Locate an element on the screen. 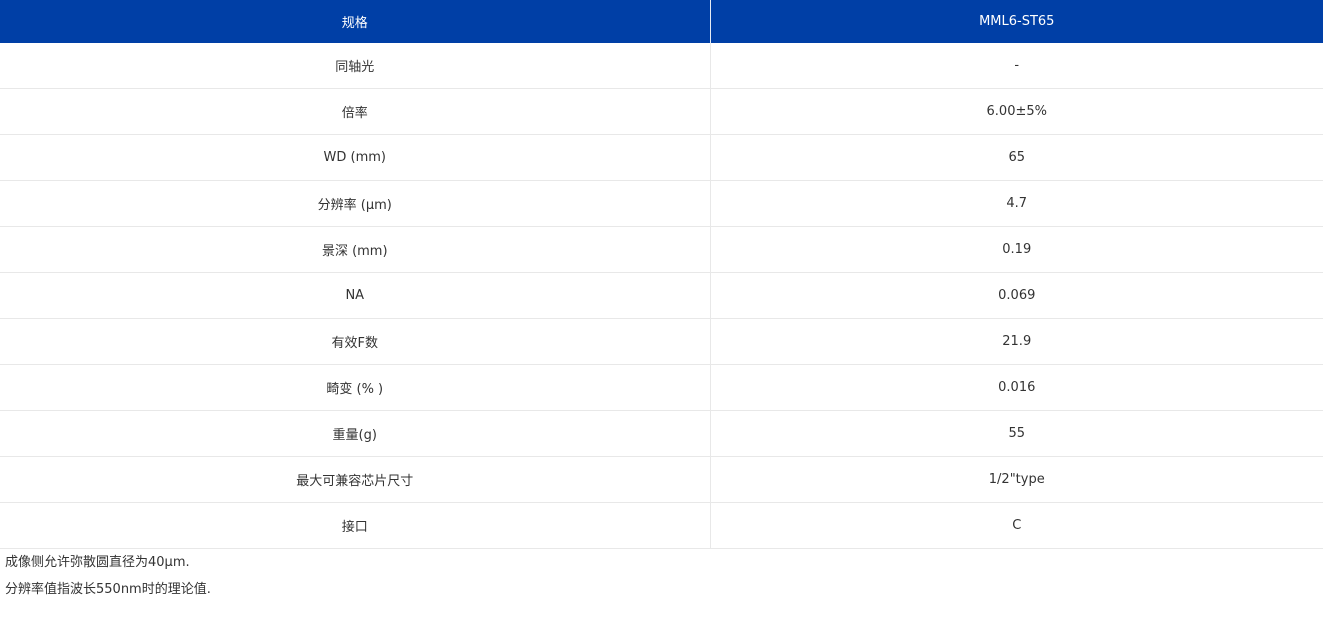 The image size is (1323, 633). footnote: 分辨率值指波长550nm时的理论值. is located at coordinates (108, 589).